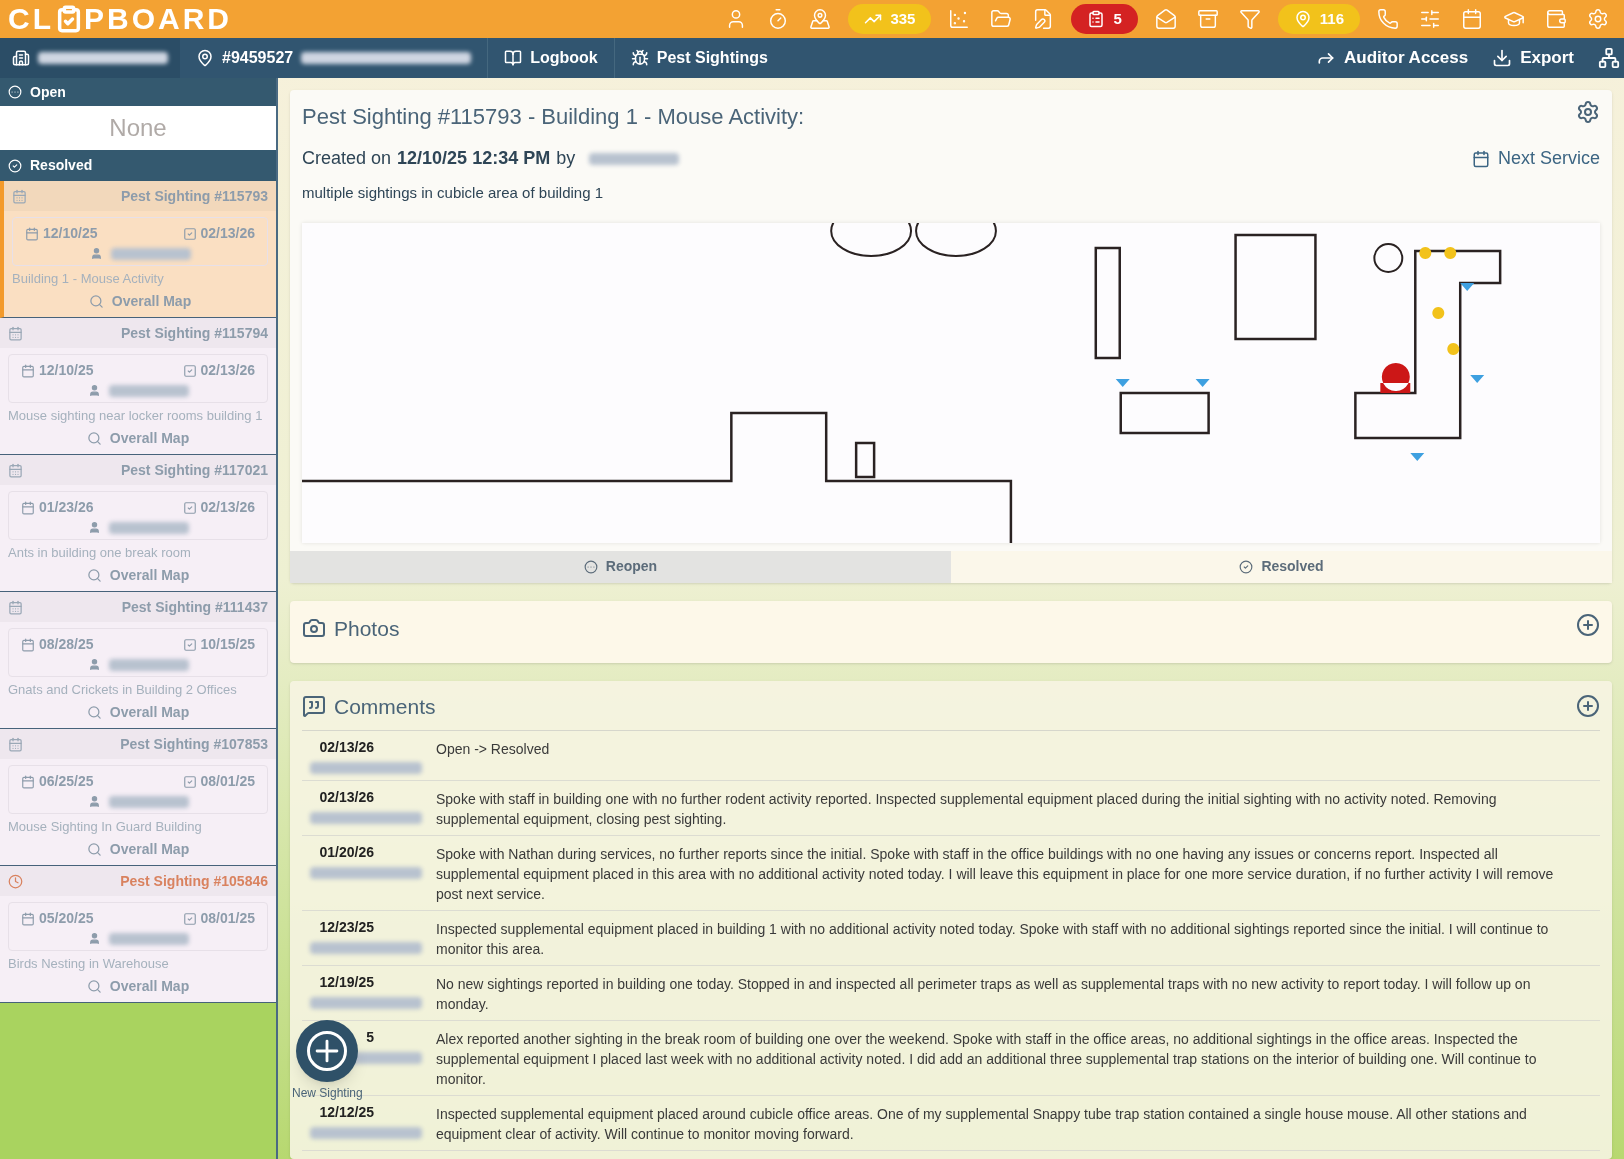  Describe the element at coordinates (1318, 19) in the screenshot. I see `notification-badge: 116` at that location.